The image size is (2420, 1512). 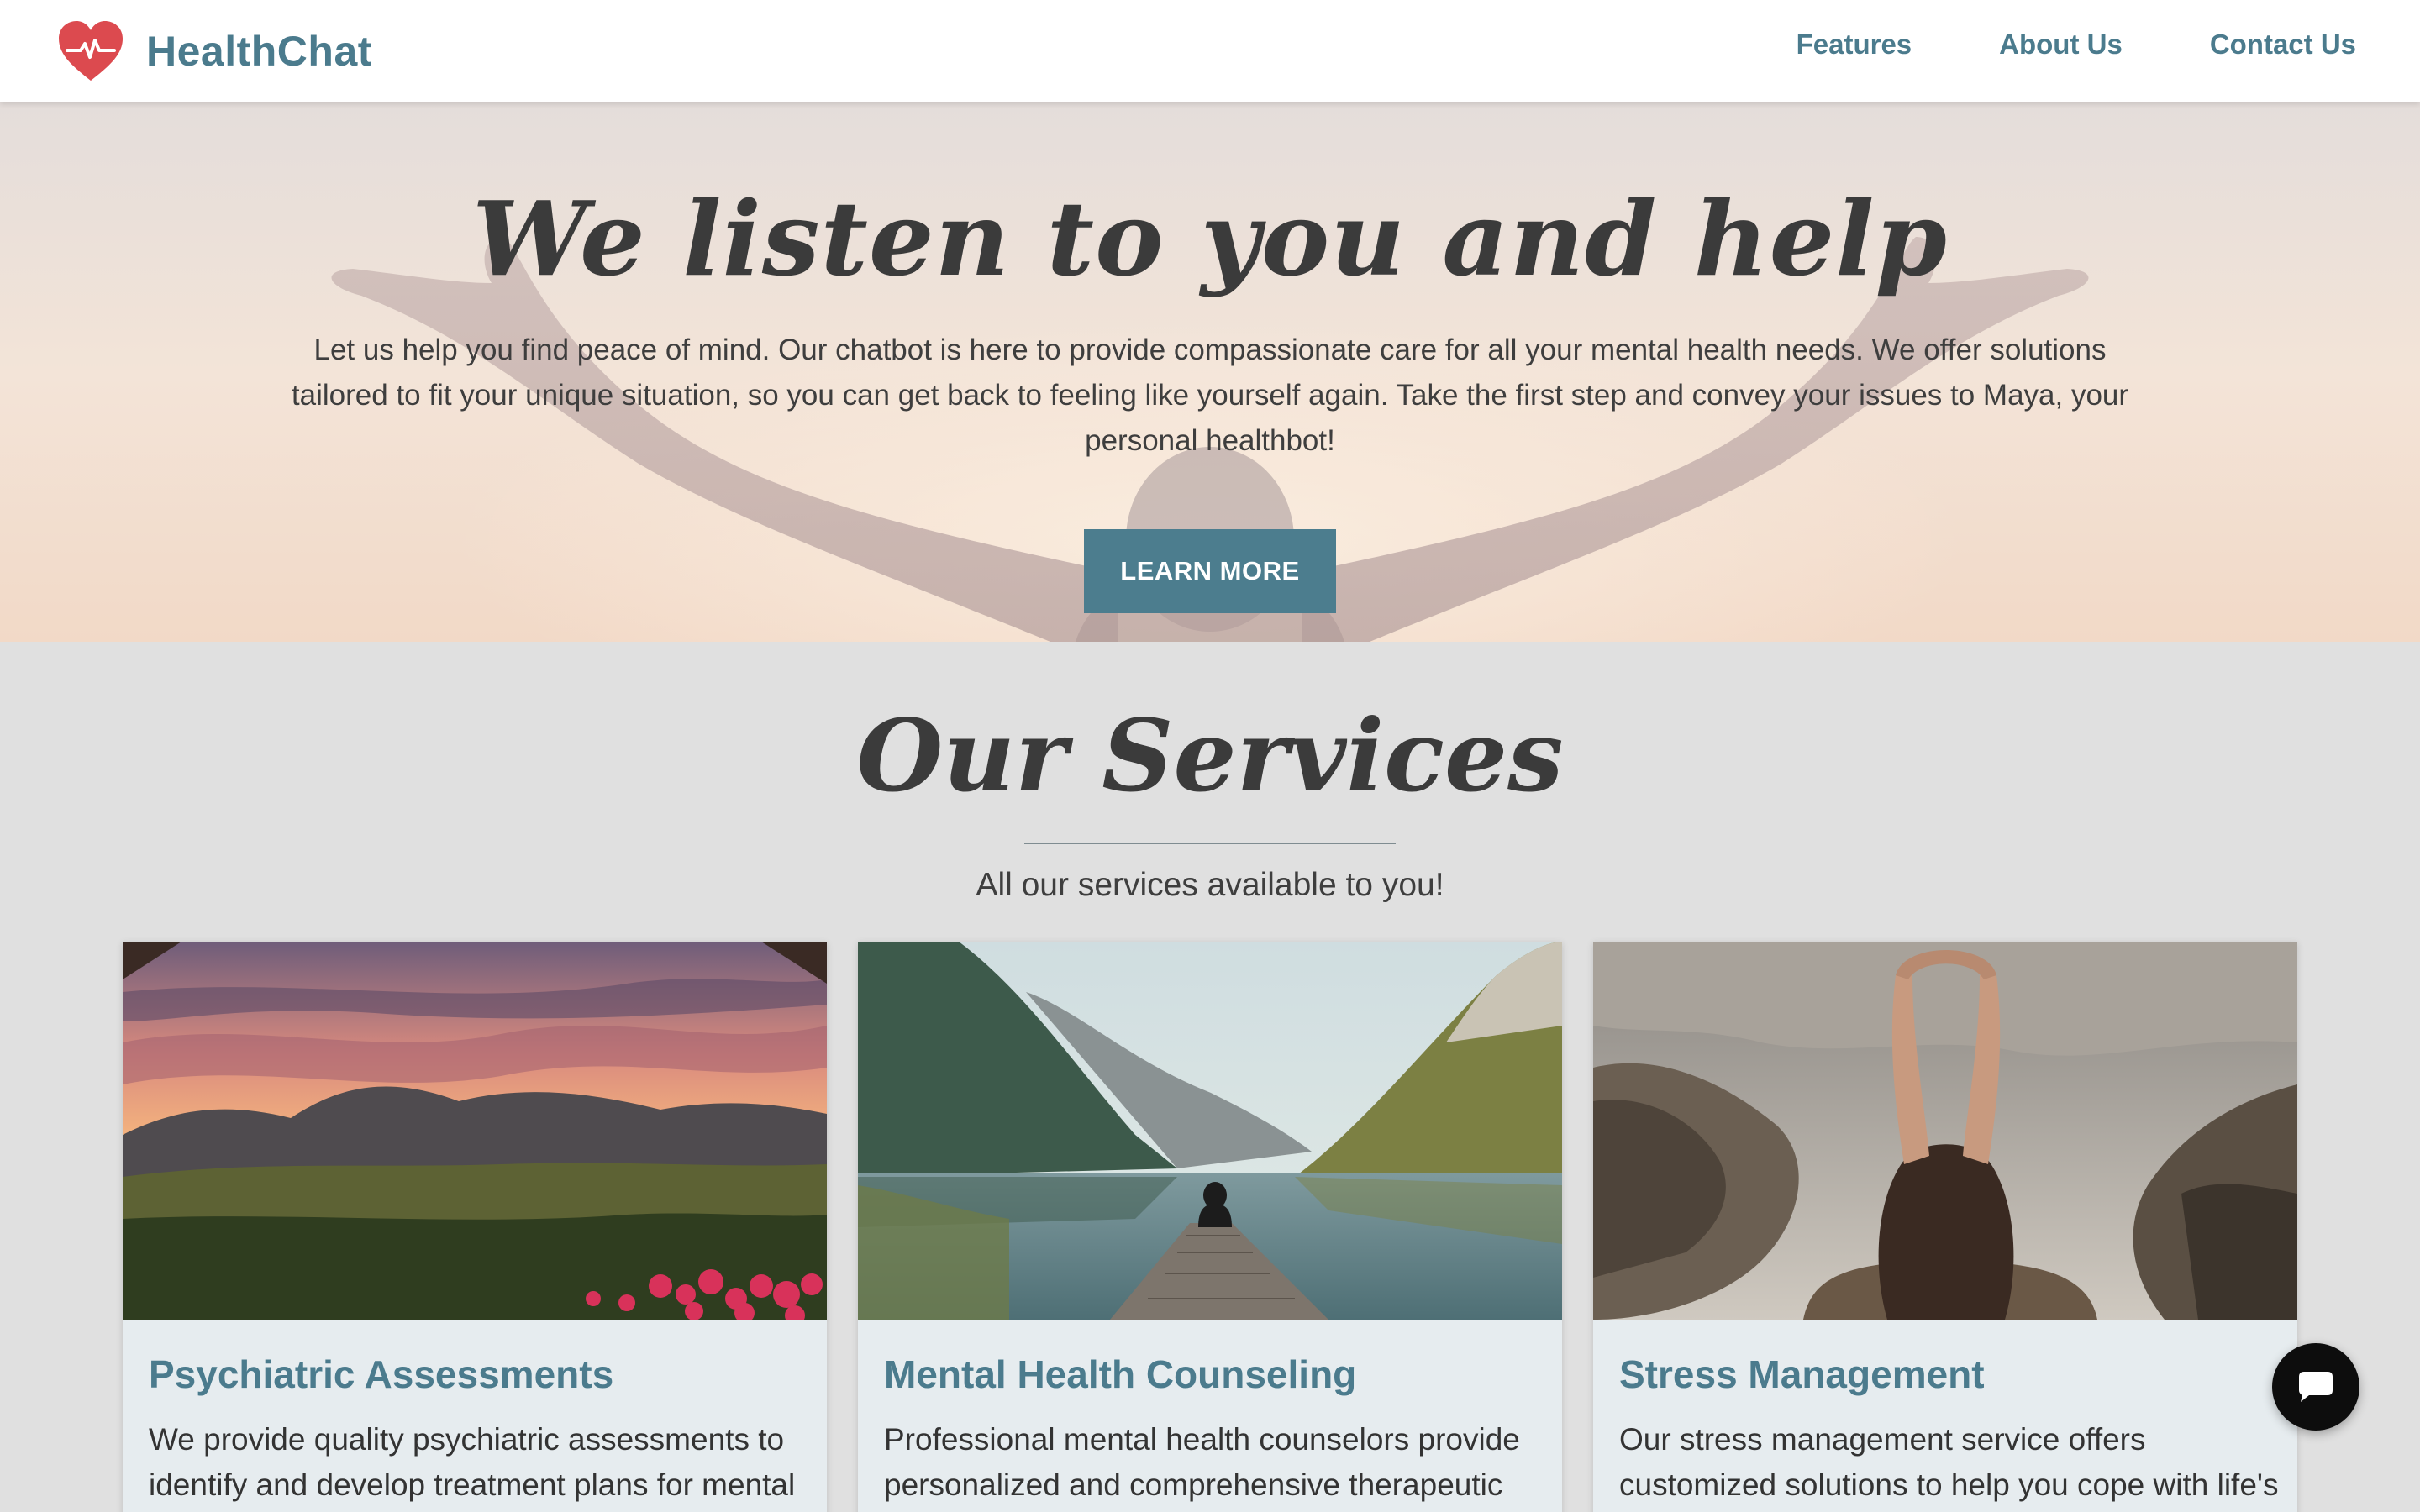 I want to click on woman-rocks-image, so click(x=1945, y=1131).